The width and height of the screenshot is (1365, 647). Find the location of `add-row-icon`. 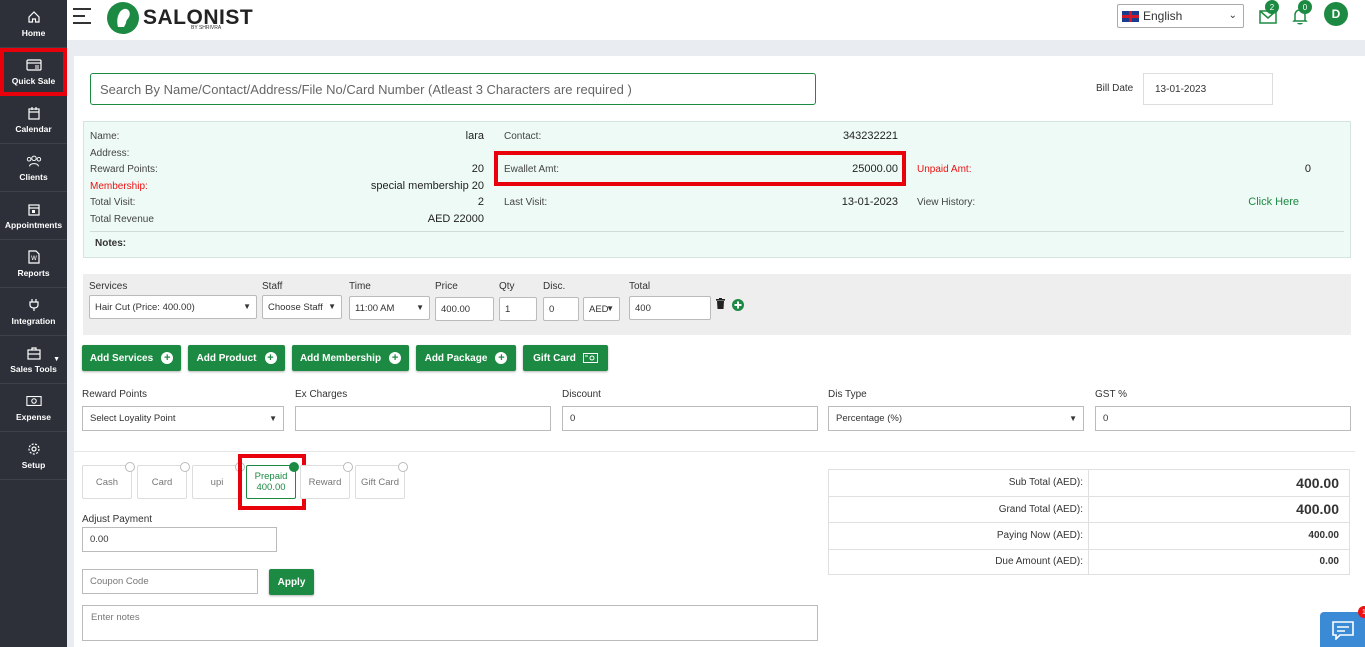

add-row-icon is located at coordinates (738, 306).